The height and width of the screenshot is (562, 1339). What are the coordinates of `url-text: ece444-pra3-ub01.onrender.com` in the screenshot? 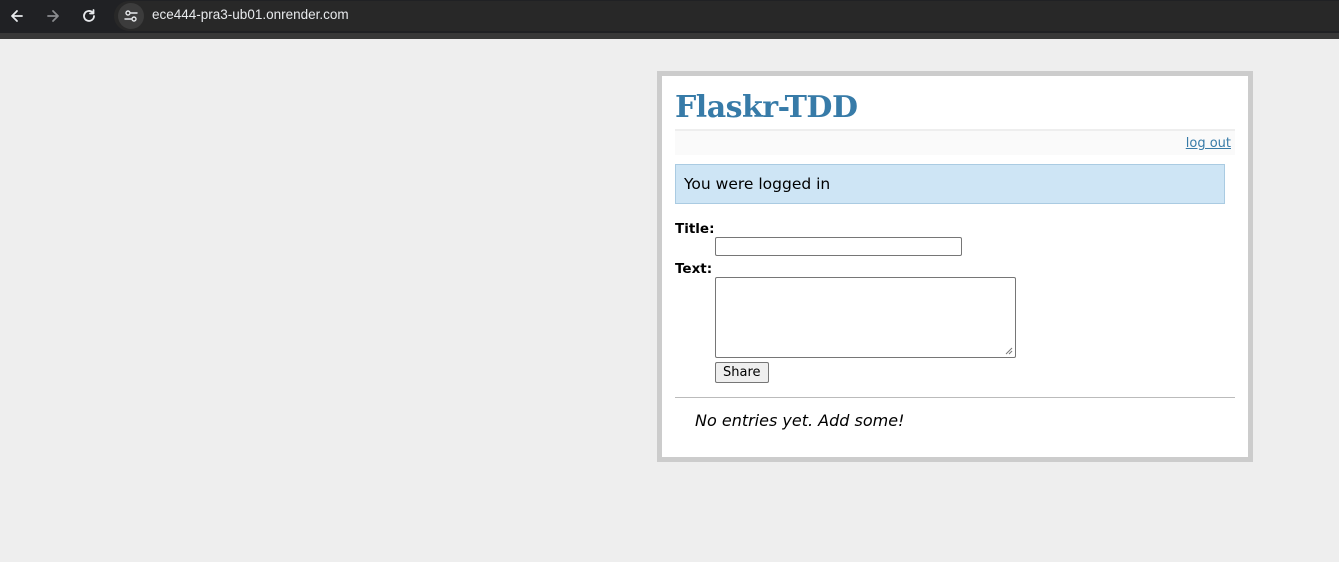 It's located at (250, 14).